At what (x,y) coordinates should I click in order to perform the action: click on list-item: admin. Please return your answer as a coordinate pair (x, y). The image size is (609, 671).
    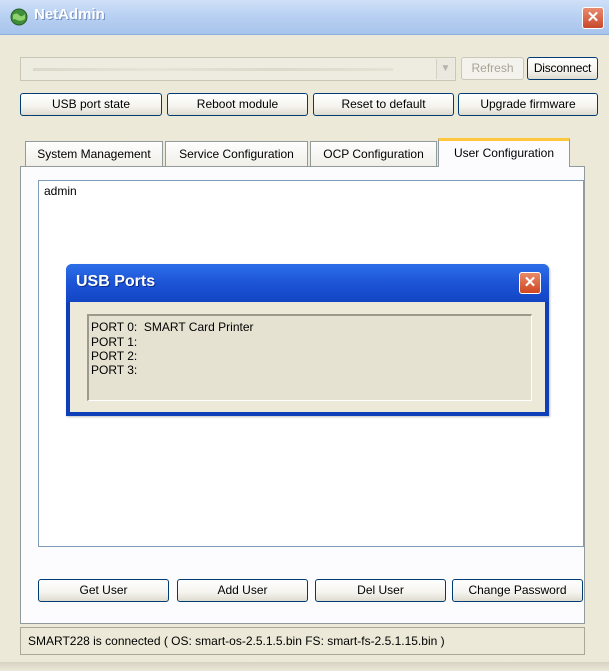
    Looking at the image, I should click on (60, 191).